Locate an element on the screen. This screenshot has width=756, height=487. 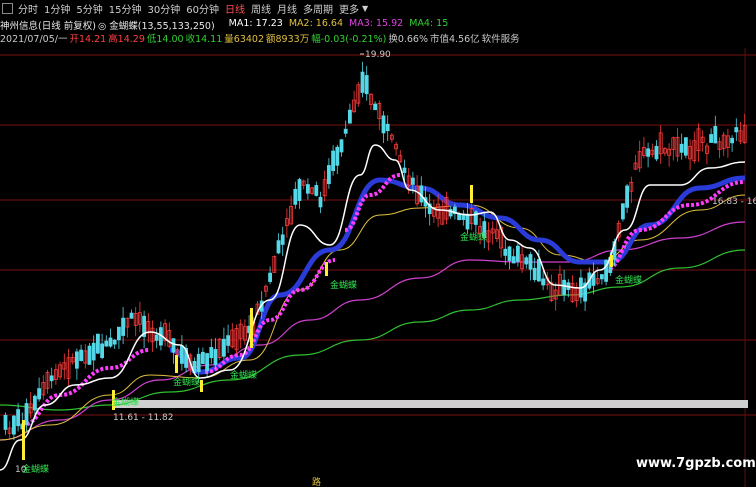
low-price-label: 10 is located at coordinates (21, 470).